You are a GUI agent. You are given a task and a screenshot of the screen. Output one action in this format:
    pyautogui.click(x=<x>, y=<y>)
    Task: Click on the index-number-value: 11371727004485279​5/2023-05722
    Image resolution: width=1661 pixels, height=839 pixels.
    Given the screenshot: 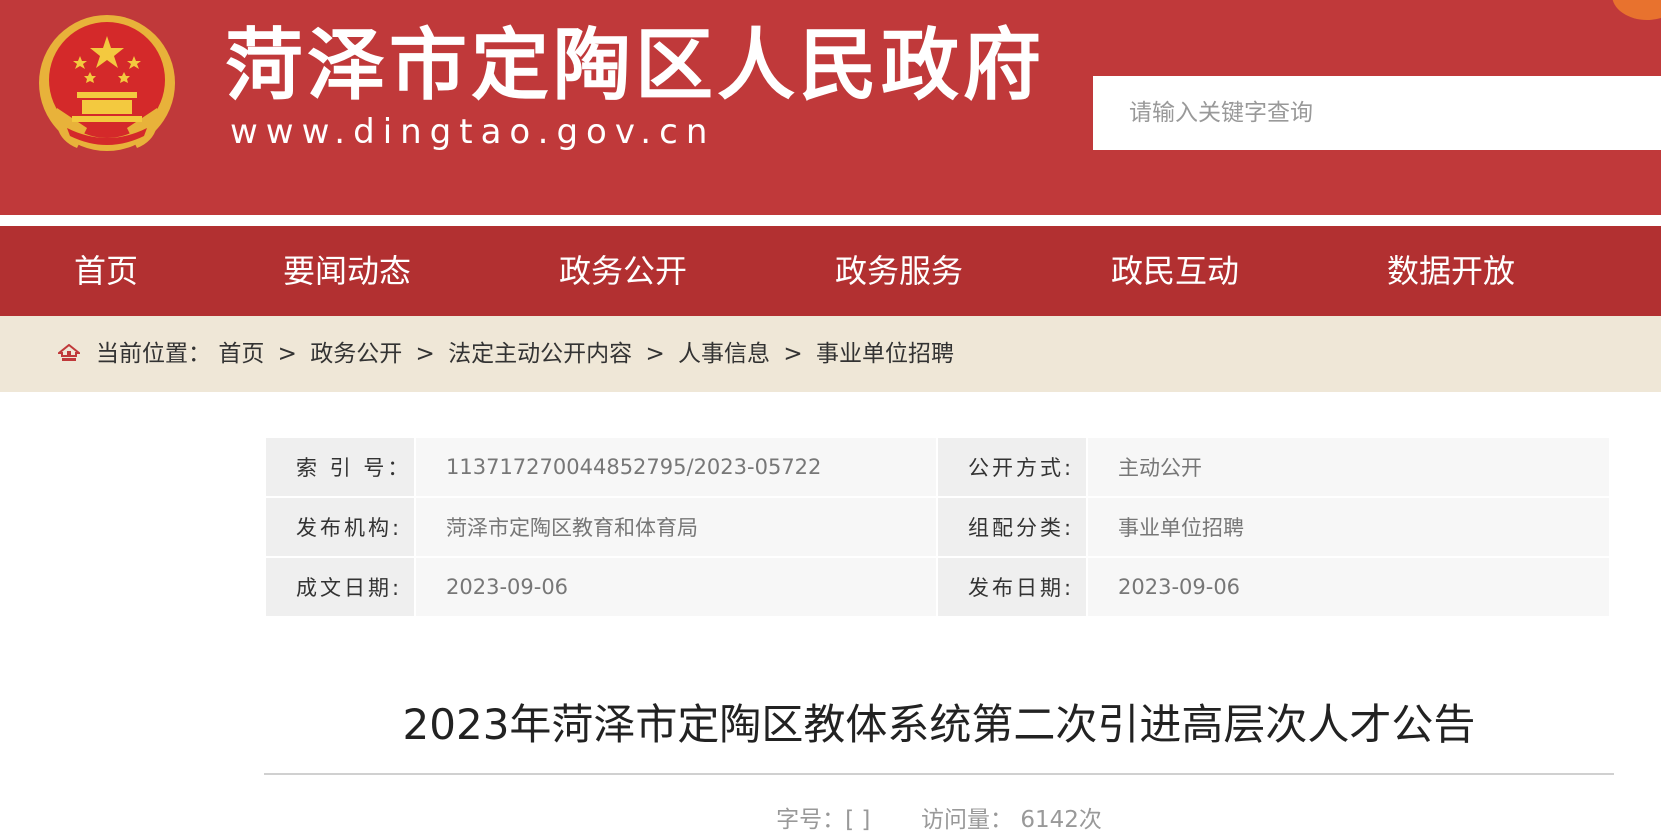 What is the action you would take?
    pyautogui.click(x=676, y=468)
    